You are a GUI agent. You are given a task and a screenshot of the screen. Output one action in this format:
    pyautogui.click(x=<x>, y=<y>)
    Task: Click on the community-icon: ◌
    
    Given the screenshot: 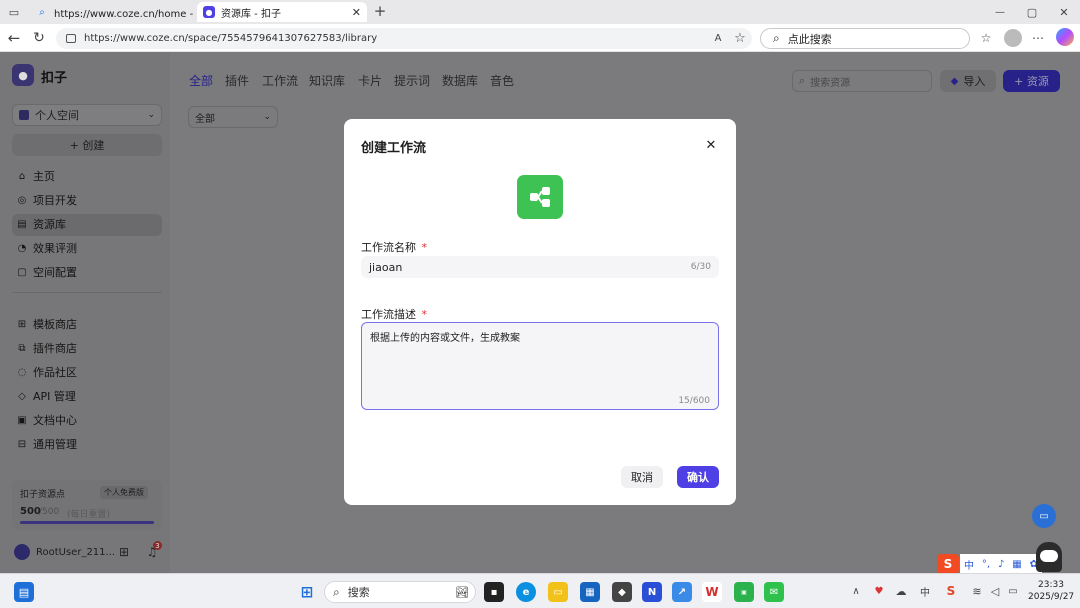 What is the action you would take?
    pyautogui.click(x=22, y=372)
    